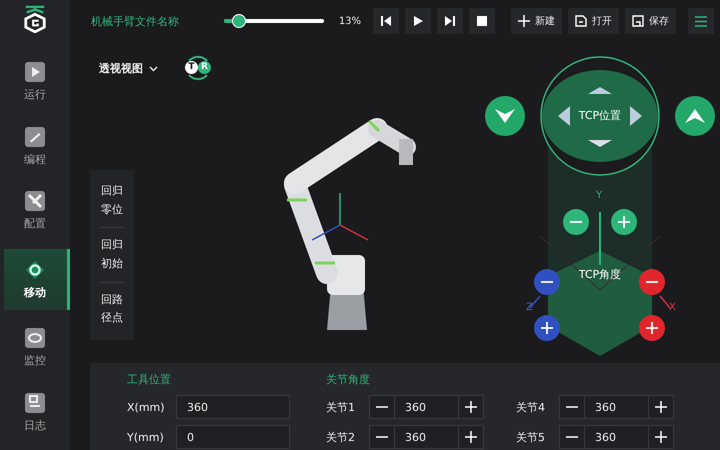 The width and height of the screenshot is (720, 450). I want to click on save-icon, so click(638, 21).